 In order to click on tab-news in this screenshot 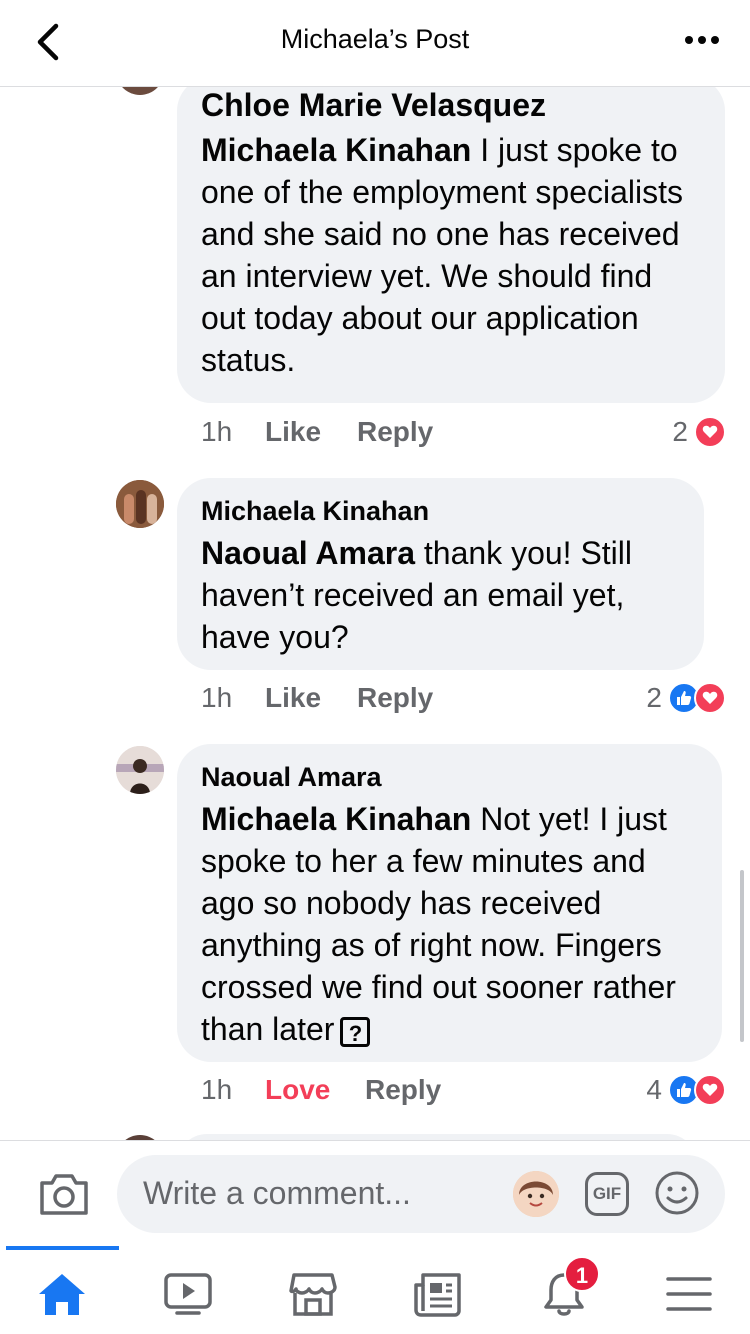, I will do `click(438, 1294)`.